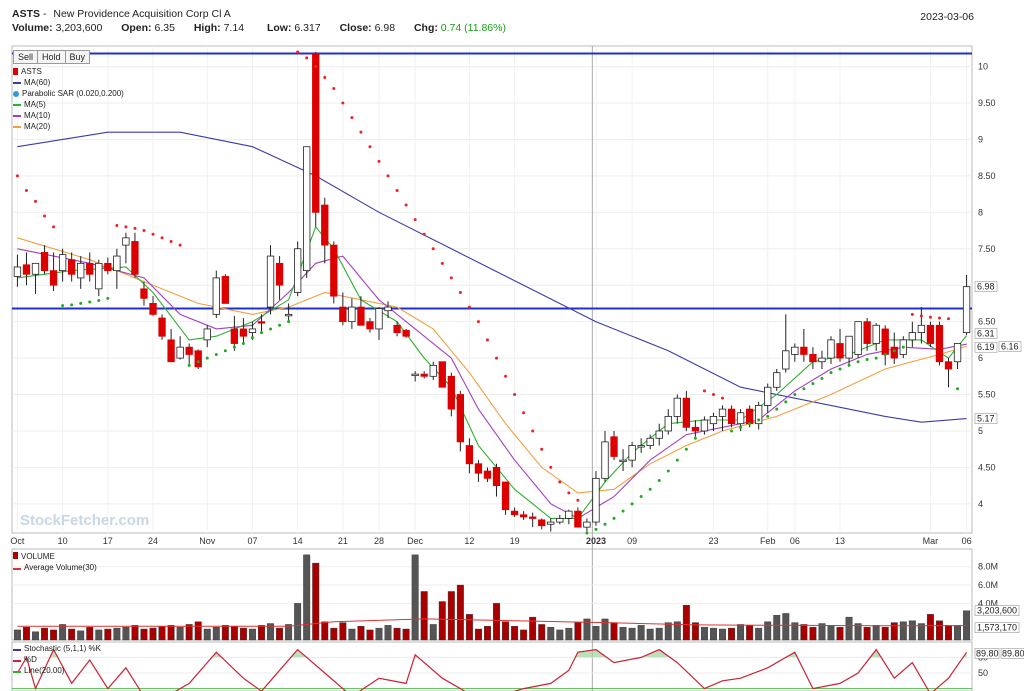 Image resolution: width=1024 pixels, height=691 pixels. What do you see at coordinates (108, 541) in the screenshot?
I see `x-tick-label: 17` at bounding box center [108, 541].